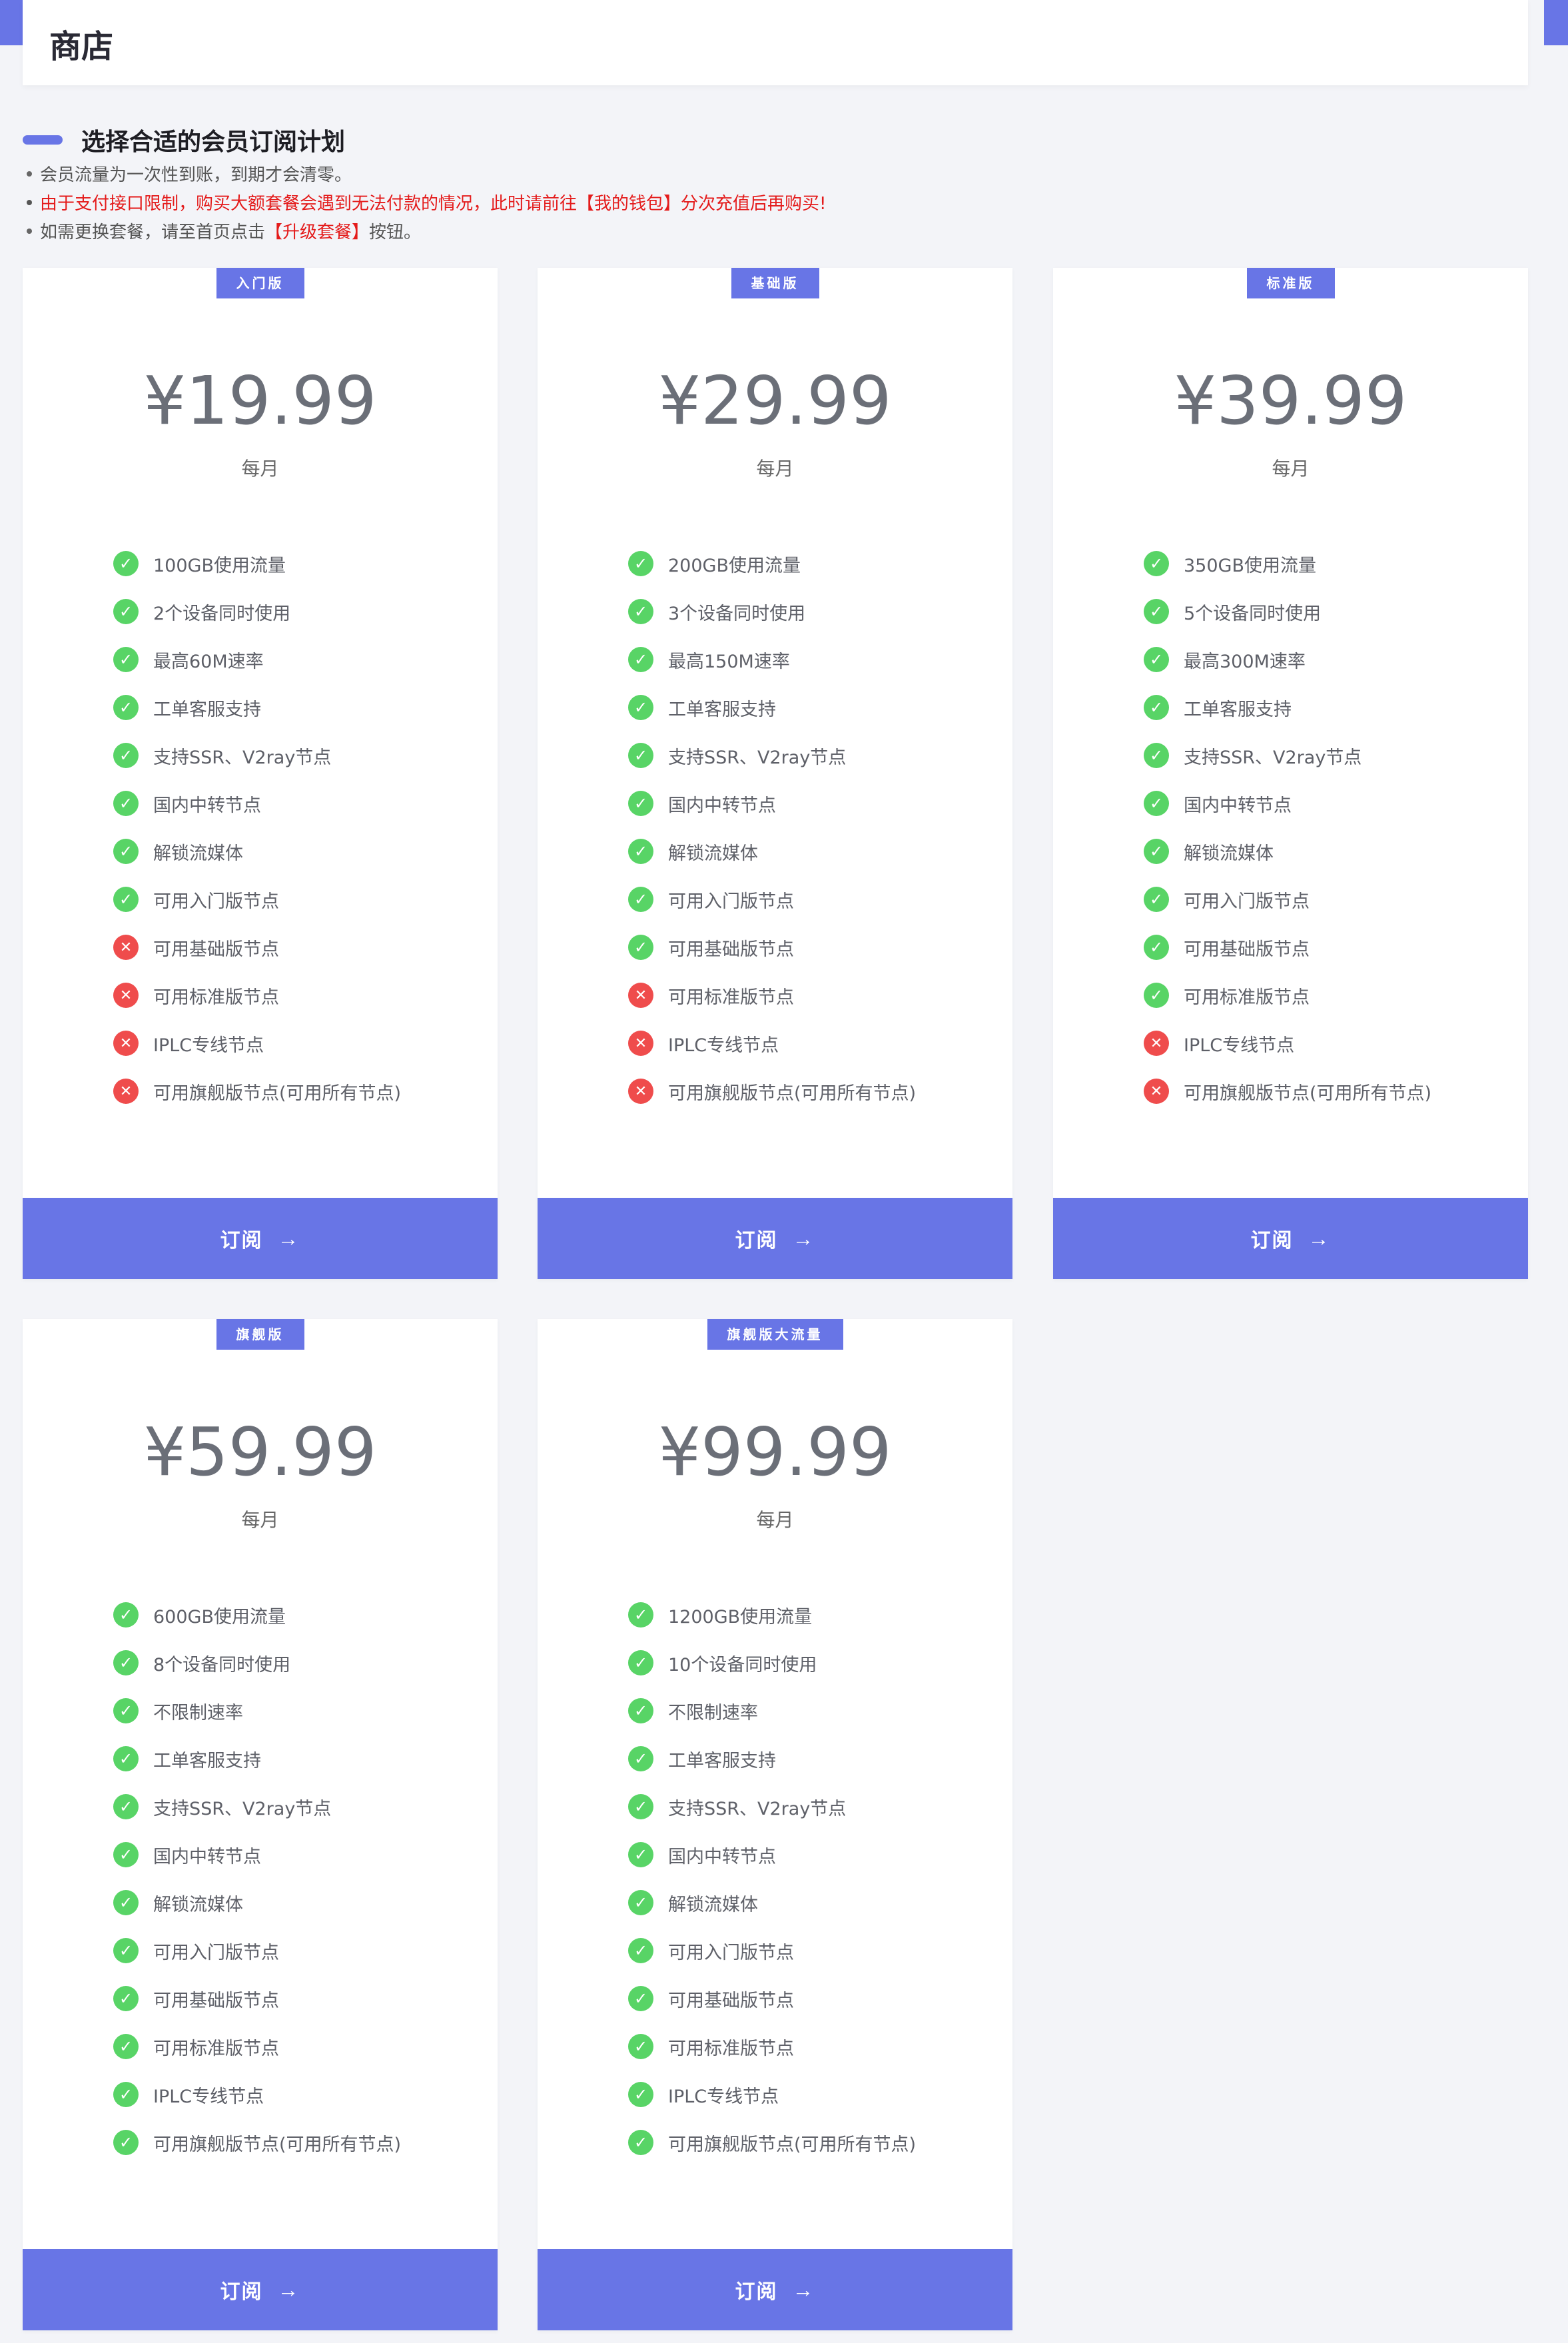  What do you see at coordinates (737, 613) in the screenshot?
I see `feature-text: 3个设备同时使用` at bounding box center [737, 613].